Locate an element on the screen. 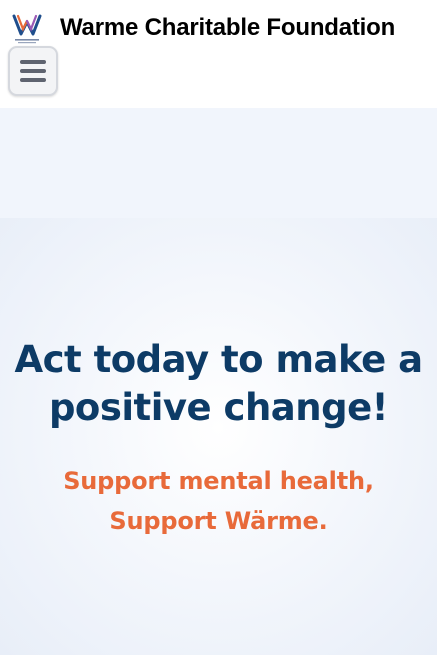 The height and width of the screenshot is (655, 437). hero-subheading-line1: Support mental health, is located at coordinates (218, 481).